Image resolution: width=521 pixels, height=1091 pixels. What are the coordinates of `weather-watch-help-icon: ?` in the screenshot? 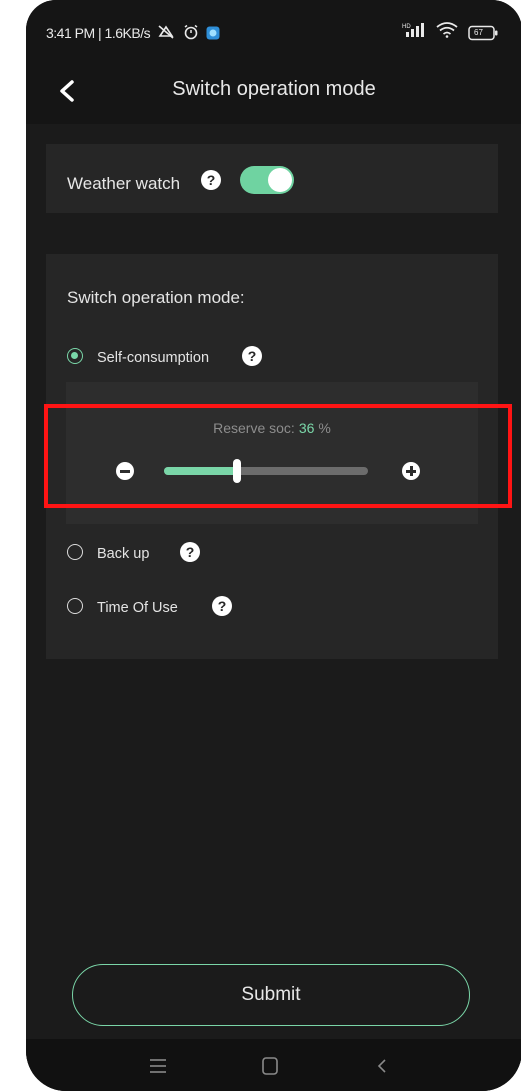 It's located at (211, 180).